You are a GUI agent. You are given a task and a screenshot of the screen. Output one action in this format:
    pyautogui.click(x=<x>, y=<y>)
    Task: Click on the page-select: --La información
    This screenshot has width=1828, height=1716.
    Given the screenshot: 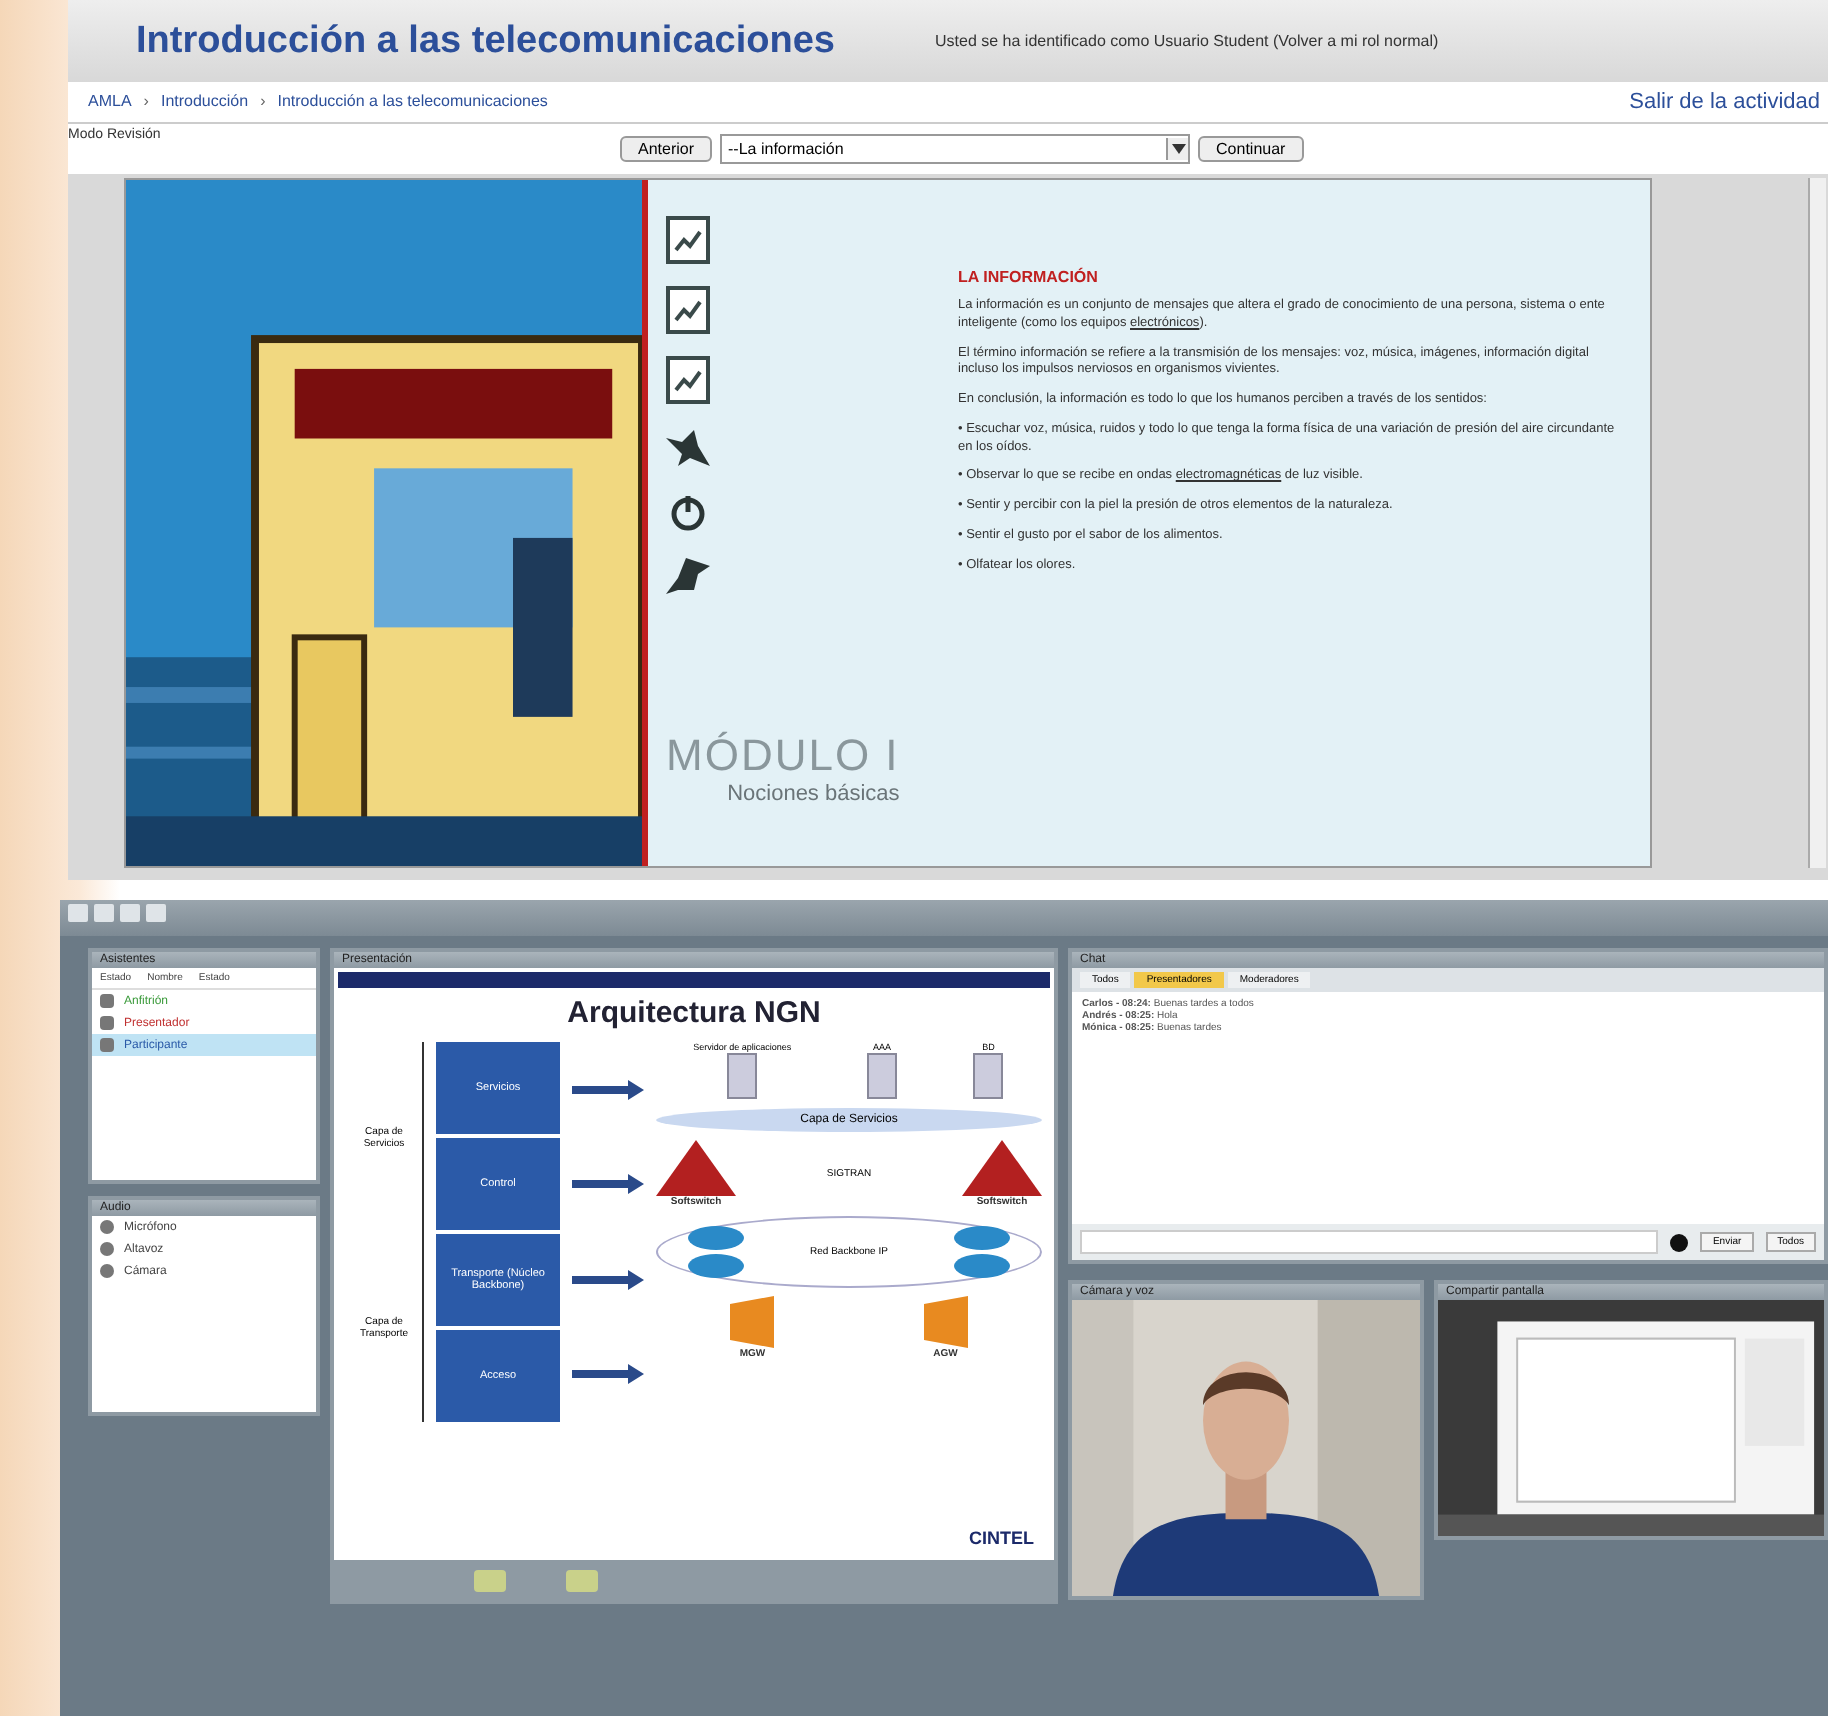 What is the action you would take?
    pyautogui.click(x=955, y=148)
    